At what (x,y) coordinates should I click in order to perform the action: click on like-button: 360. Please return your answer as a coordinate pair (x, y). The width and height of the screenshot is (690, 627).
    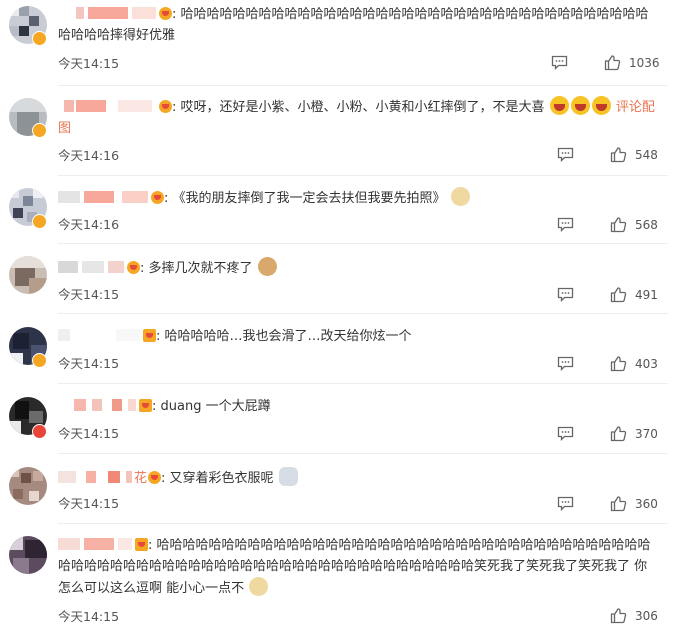
    Looking at the image, I should click on (634, 503).